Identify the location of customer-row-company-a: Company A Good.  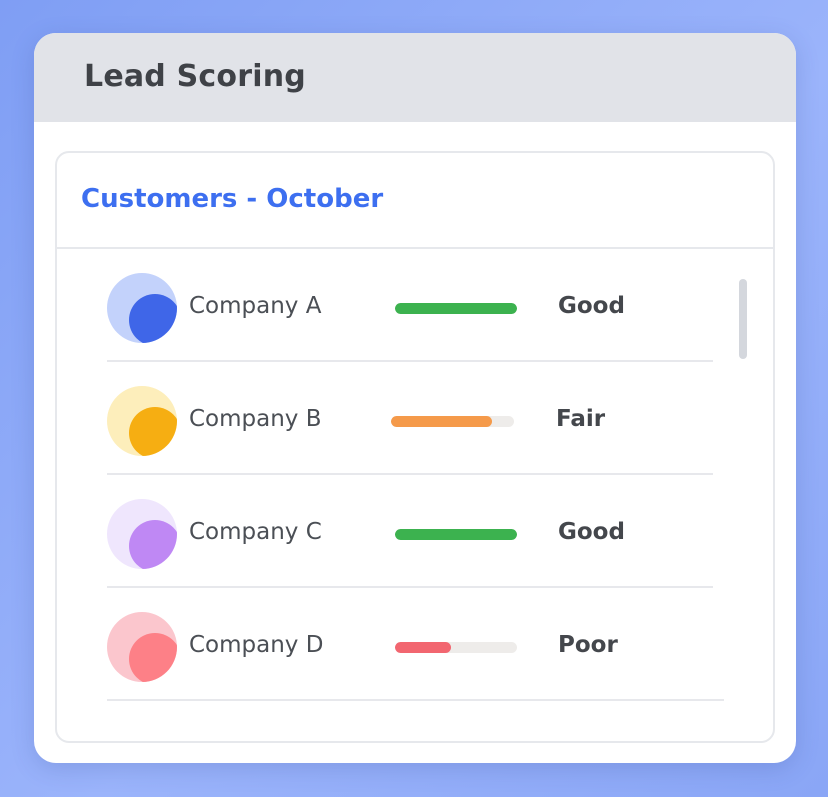
(410, 305).